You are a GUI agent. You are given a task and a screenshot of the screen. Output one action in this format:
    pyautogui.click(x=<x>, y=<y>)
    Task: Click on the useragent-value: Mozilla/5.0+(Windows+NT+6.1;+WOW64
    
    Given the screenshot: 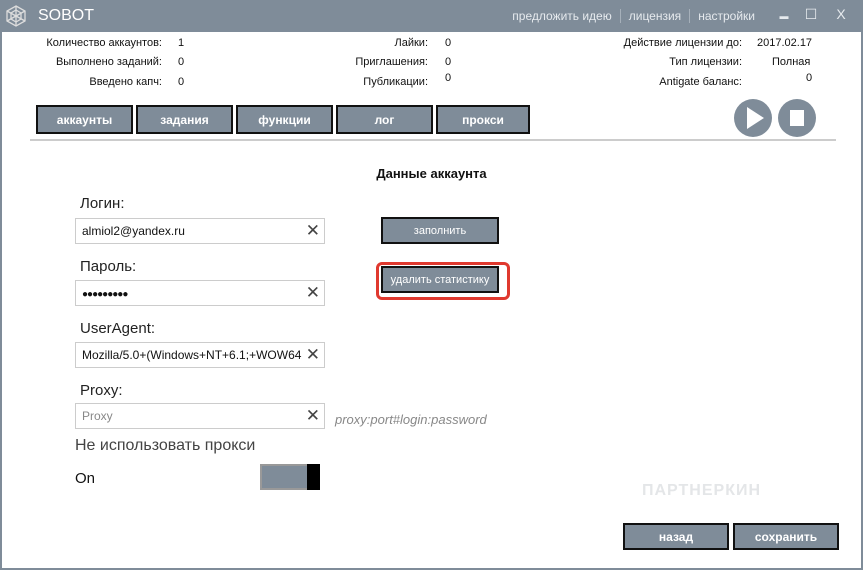 What is the action you would take?
    pyautogui.click(x=192, y=355)
    